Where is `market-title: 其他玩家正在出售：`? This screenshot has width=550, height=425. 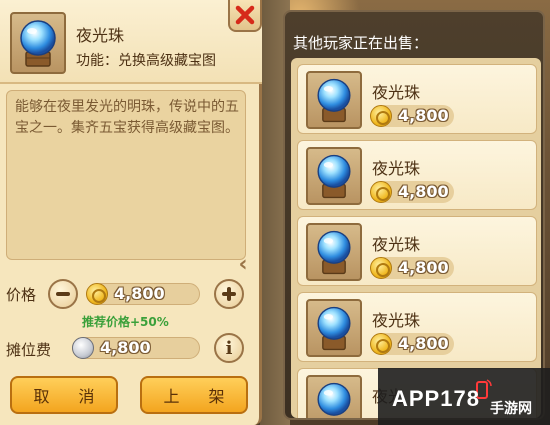
market-title: 其他玩家正在出售： is located at coordinates (361, 43).